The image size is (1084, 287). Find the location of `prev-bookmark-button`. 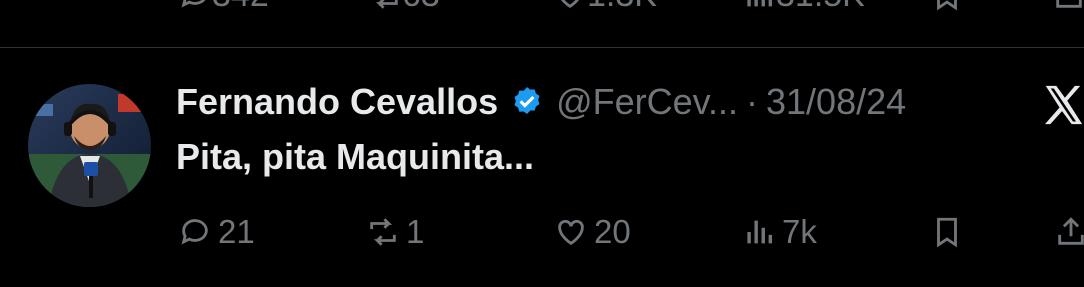

prev-bookmark-button is located at coordinates (947, 6).